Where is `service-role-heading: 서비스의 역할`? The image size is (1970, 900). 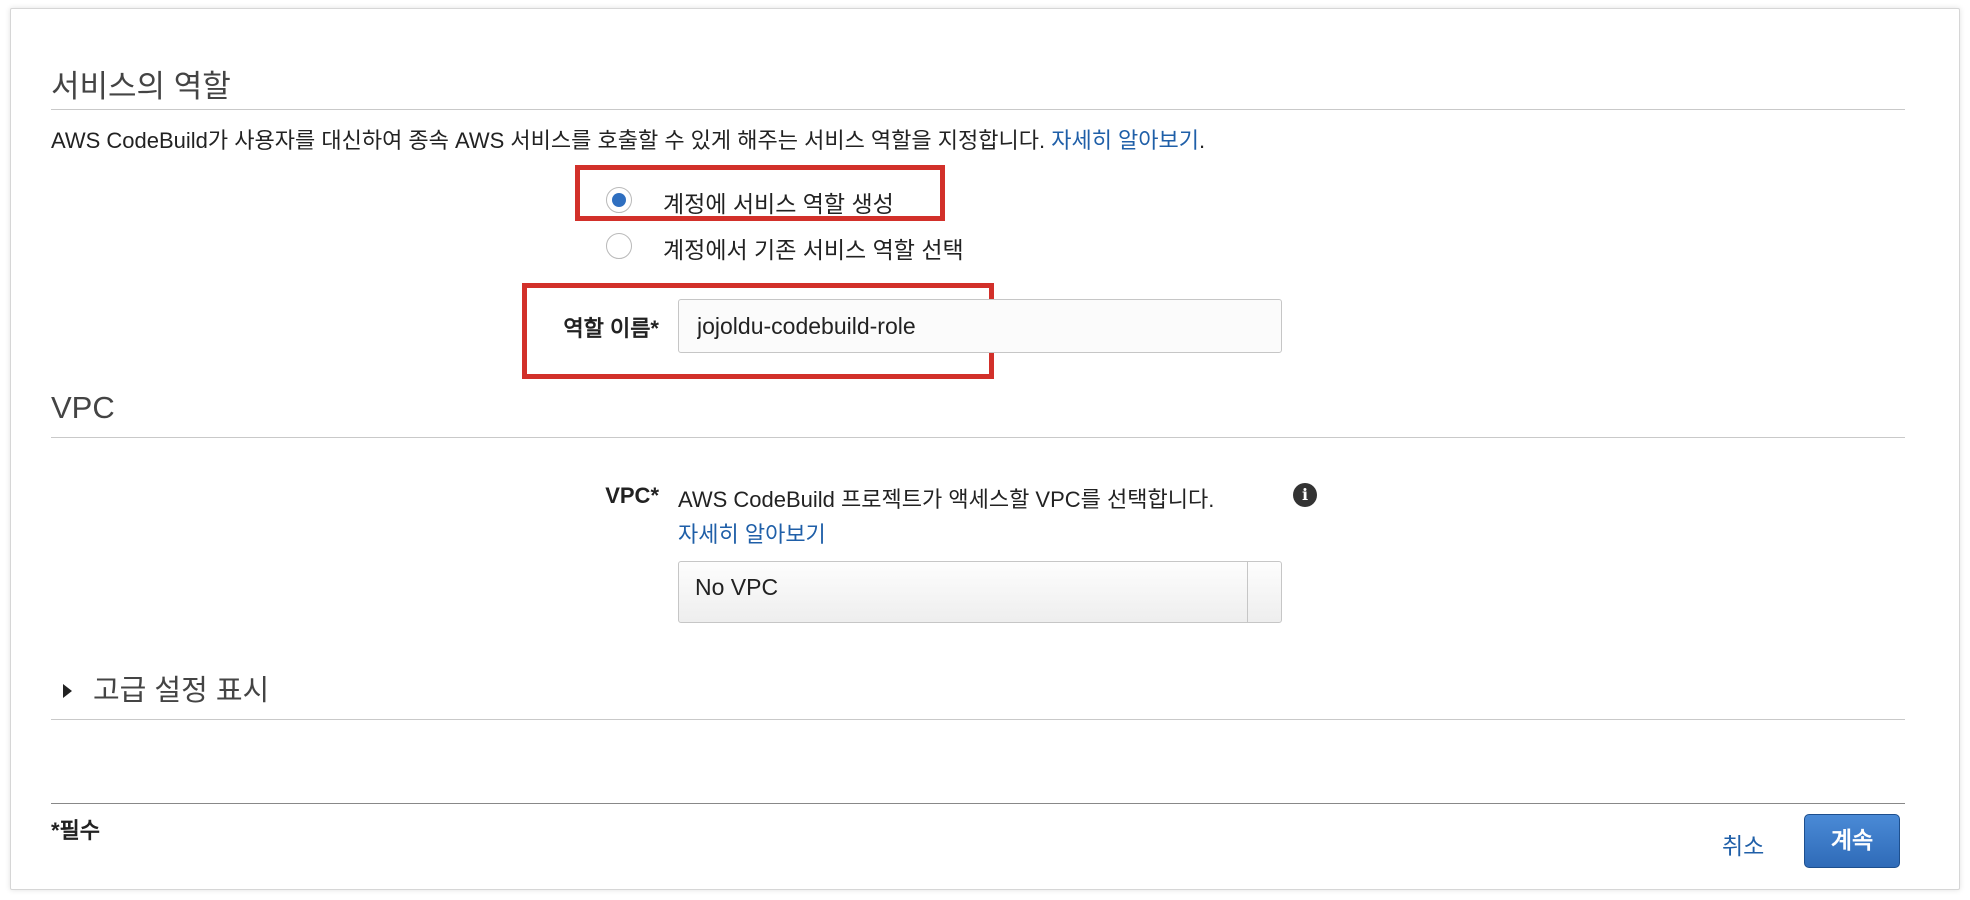
service-role-heading: 서비스의 역할 is located at coordinates (141, 86).